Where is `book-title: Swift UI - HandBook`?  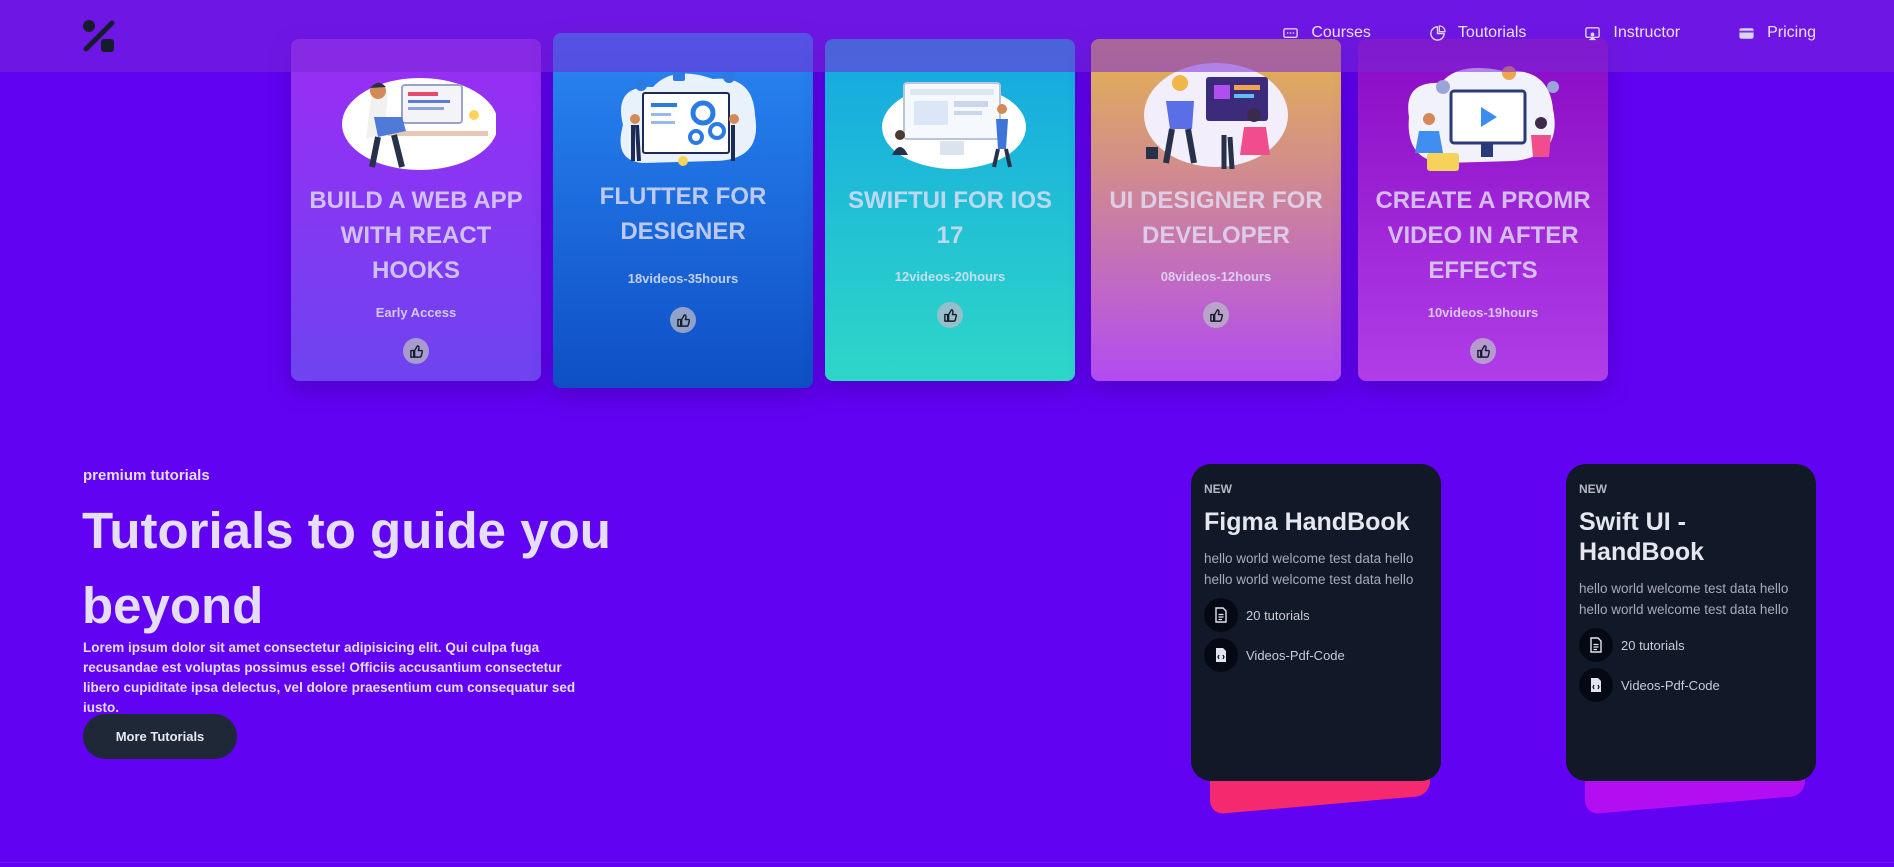 book-title: Swift UI - HandBook is located at coordinates (1641, 537).